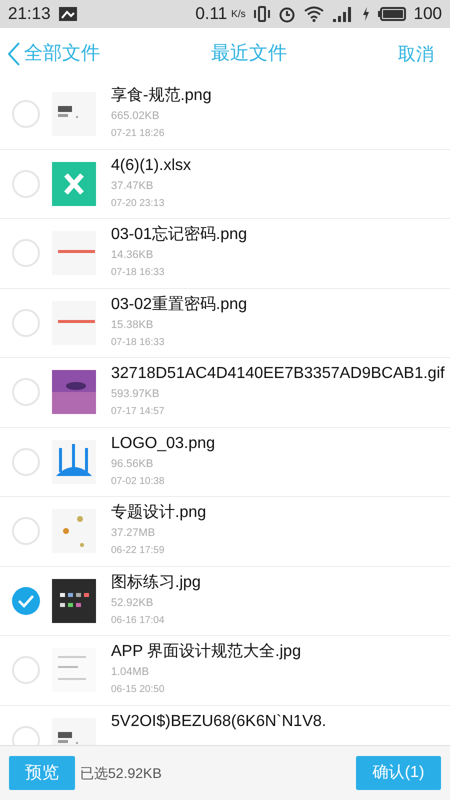  I want to click on page-title: 最近文件, so click(249, 54).